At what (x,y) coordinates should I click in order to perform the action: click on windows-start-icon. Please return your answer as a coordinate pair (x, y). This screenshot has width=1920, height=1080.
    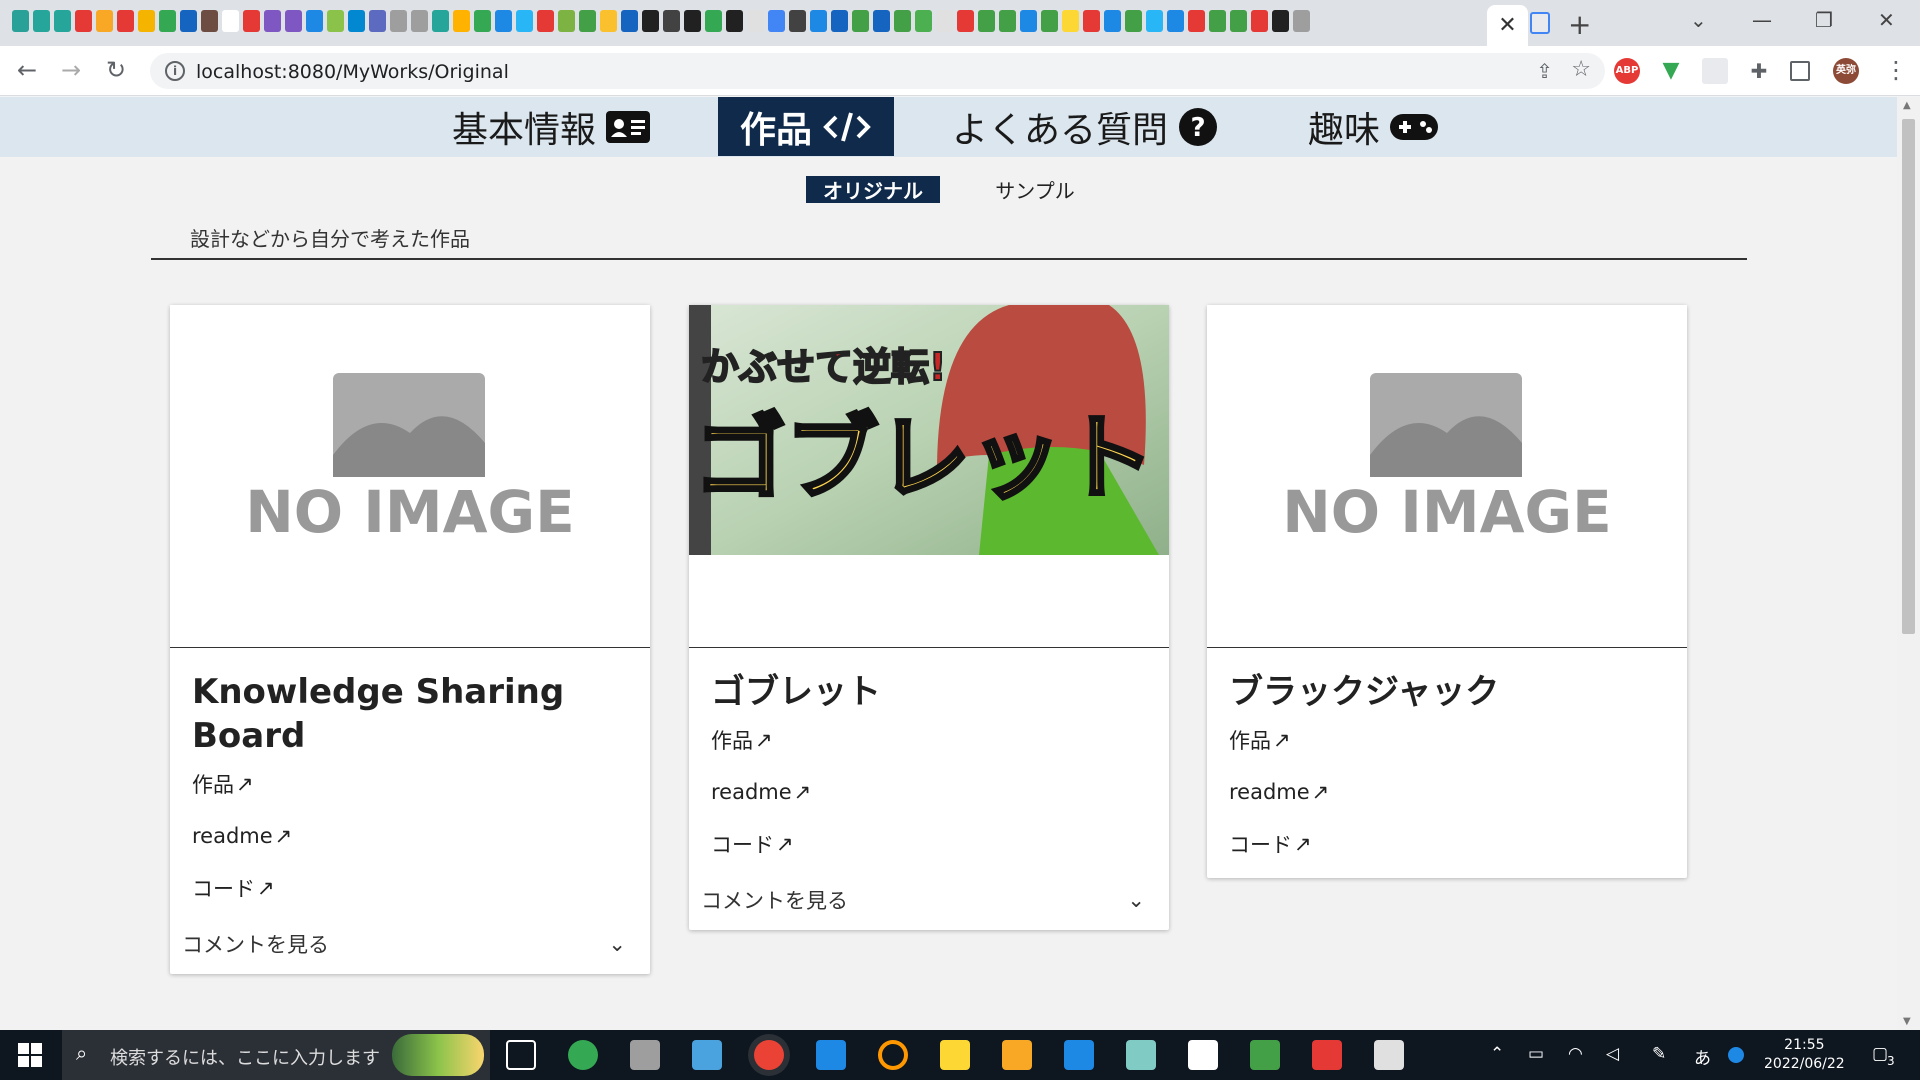
    Looking at the image, I should click on (30, 1057).